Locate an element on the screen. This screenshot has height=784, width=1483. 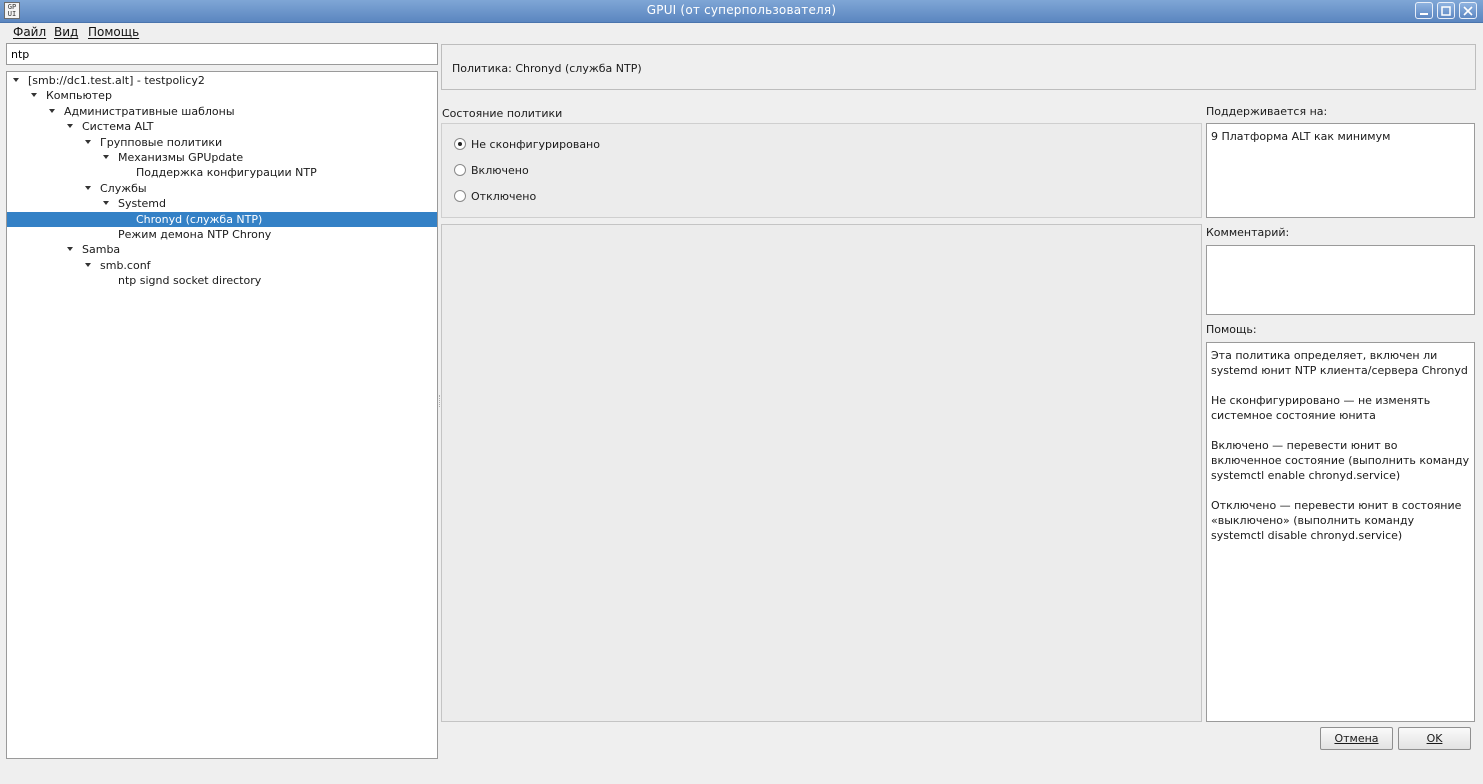
tree-item: Административные шаблоны is located at coordinates (222, 111).